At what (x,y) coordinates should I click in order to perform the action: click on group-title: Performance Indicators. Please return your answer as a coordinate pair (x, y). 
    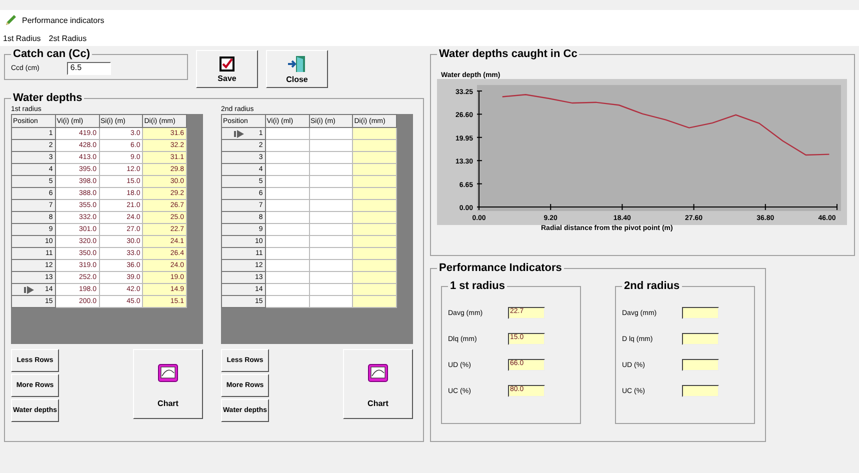
    Looking at the image, I should click on (500, 268).